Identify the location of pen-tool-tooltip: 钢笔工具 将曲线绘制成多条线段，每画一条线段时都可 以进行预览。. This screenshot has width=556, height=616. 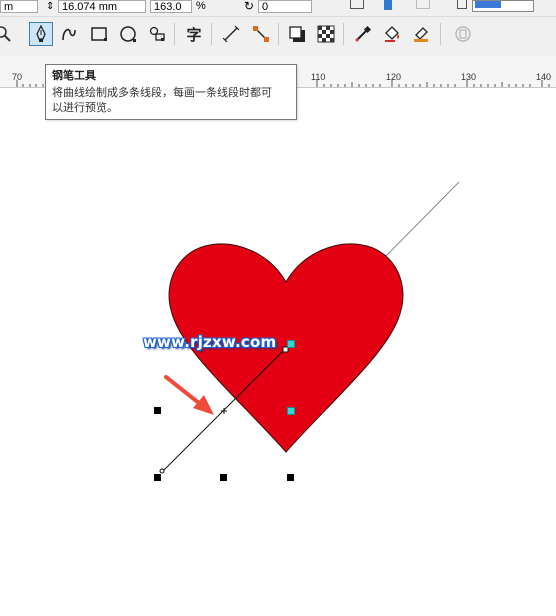
(171, 92).